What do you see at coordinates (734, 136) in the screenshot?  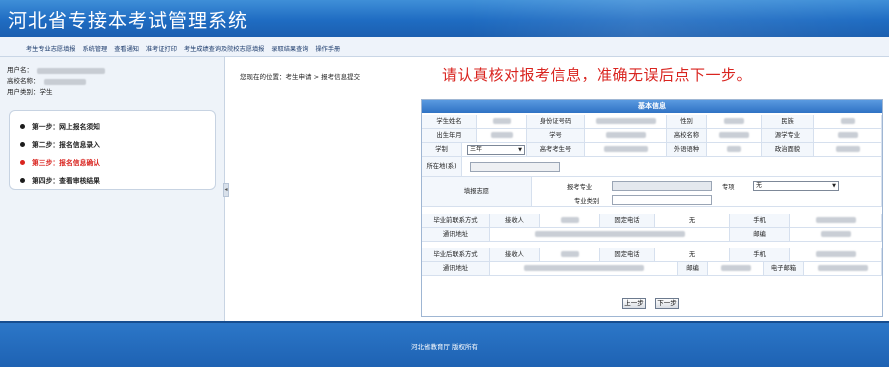 I see `value-school-name` at bounding box center [734, 136].